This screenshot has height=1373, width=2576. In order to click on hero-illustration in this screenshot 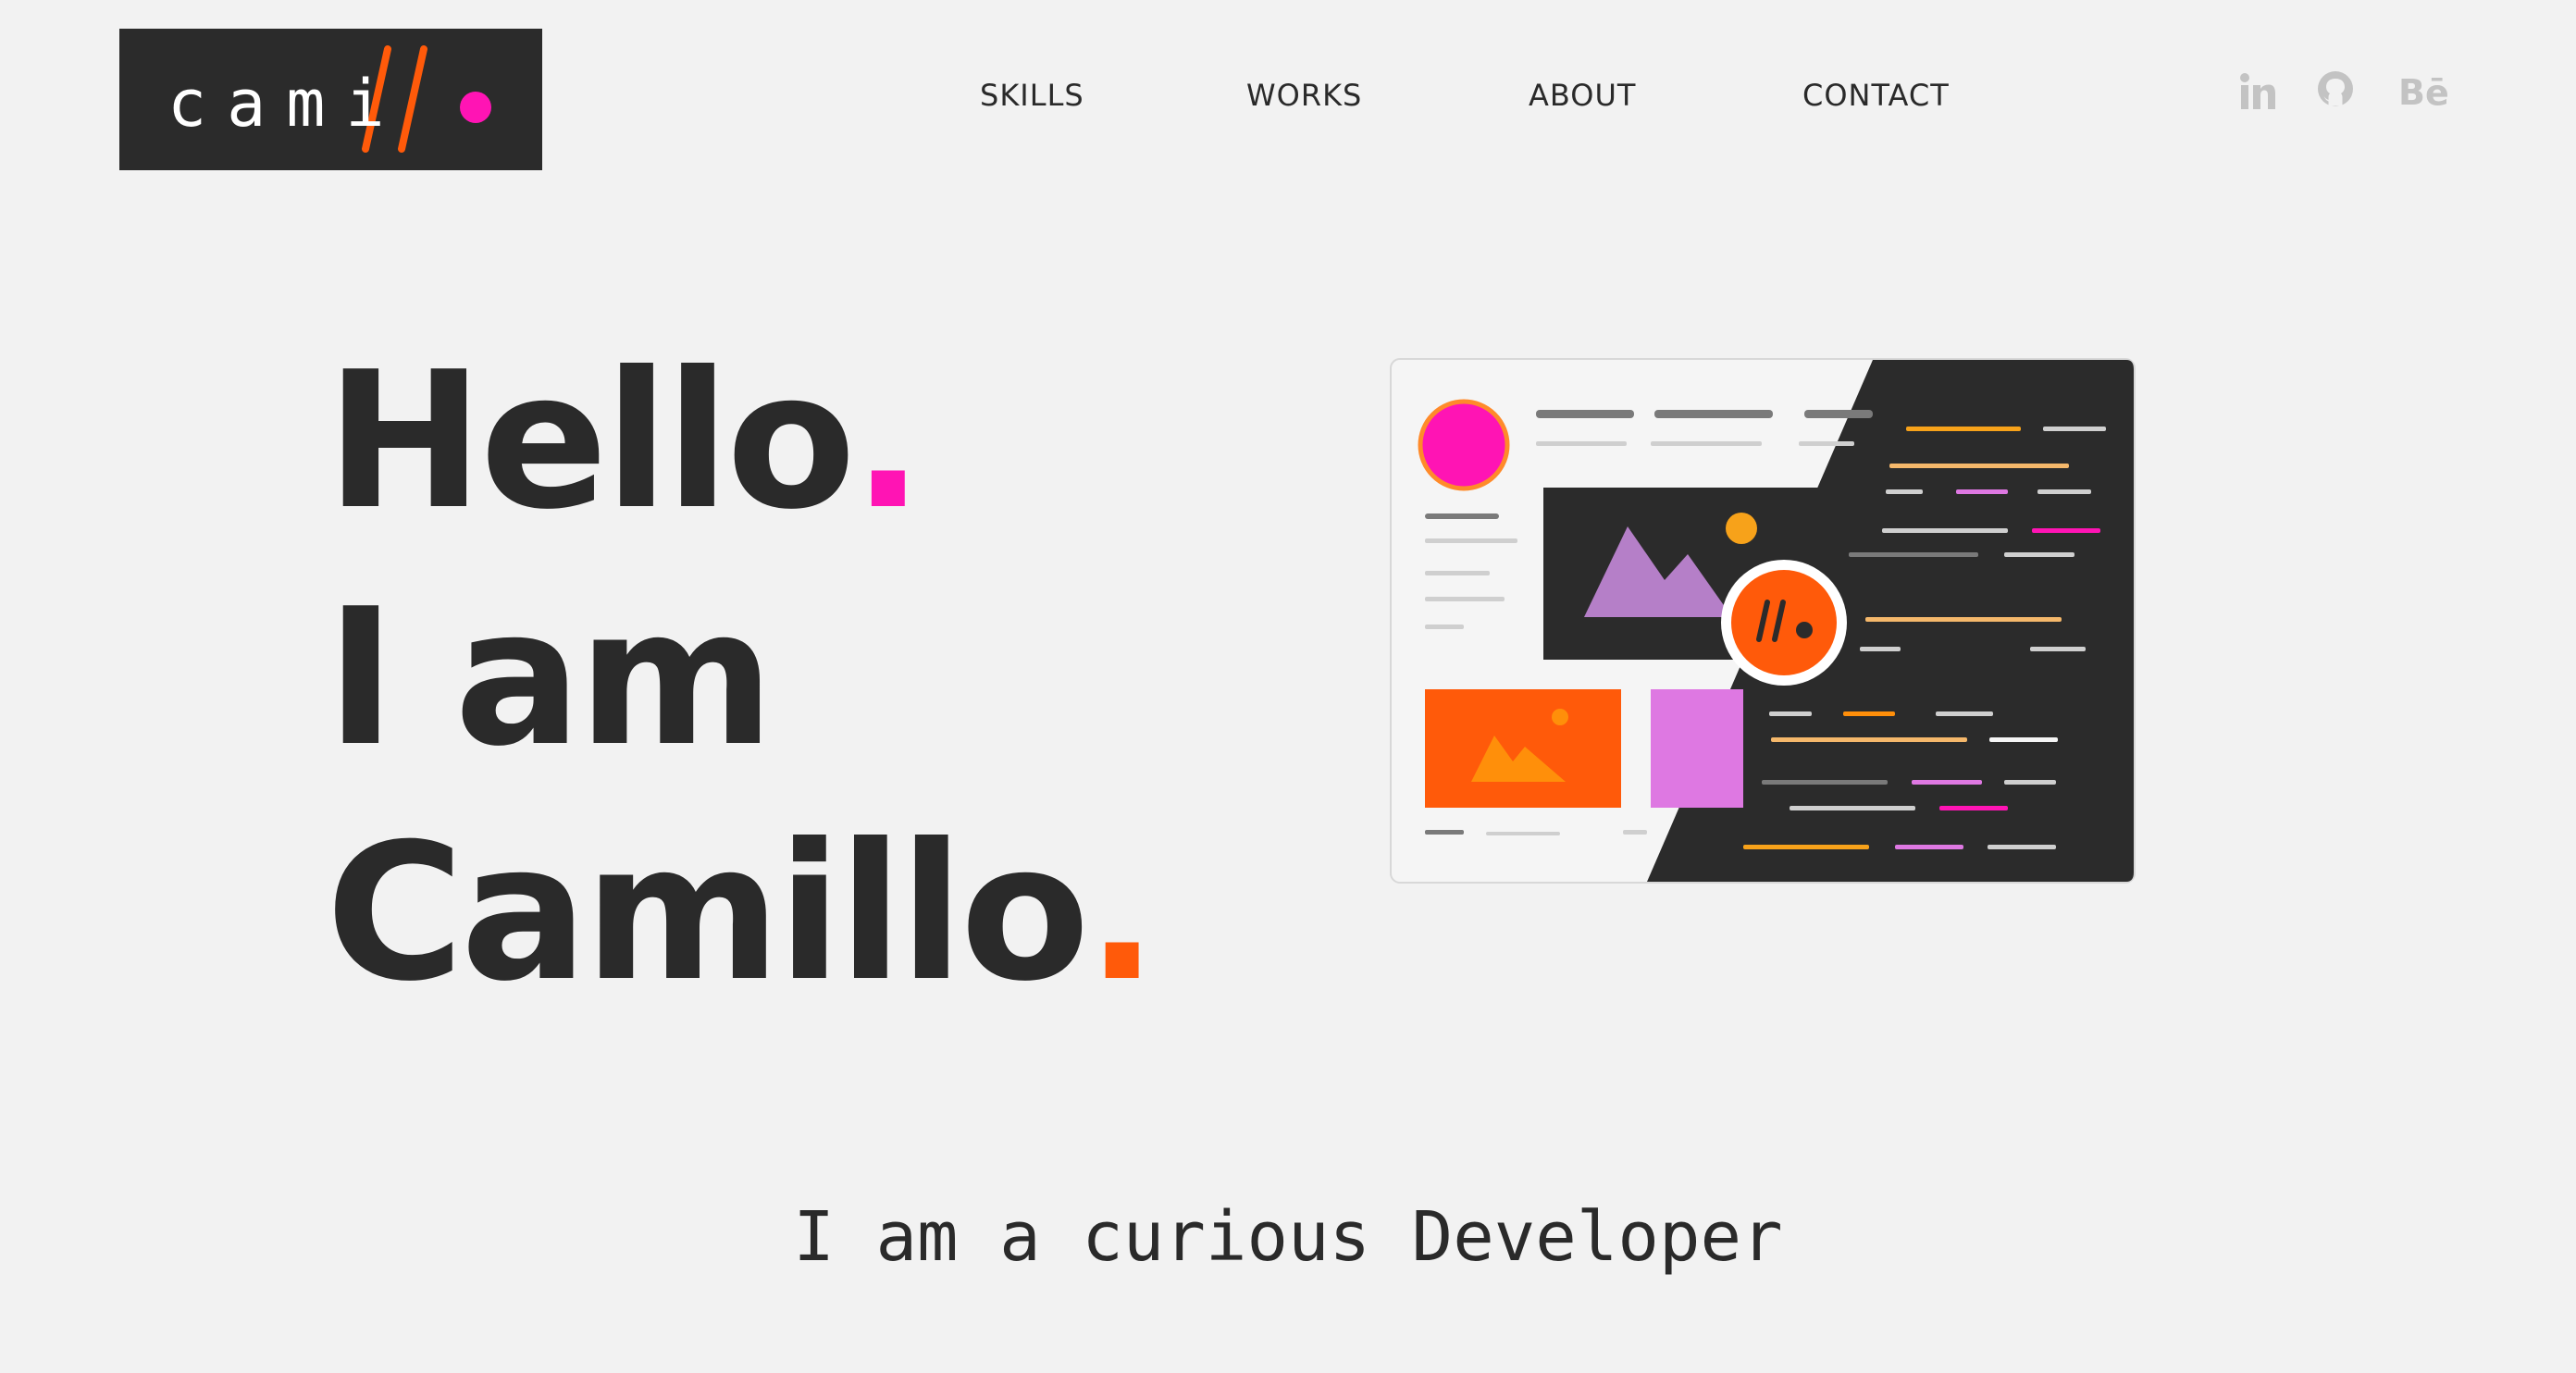, I will do `click(1763, 623)`.